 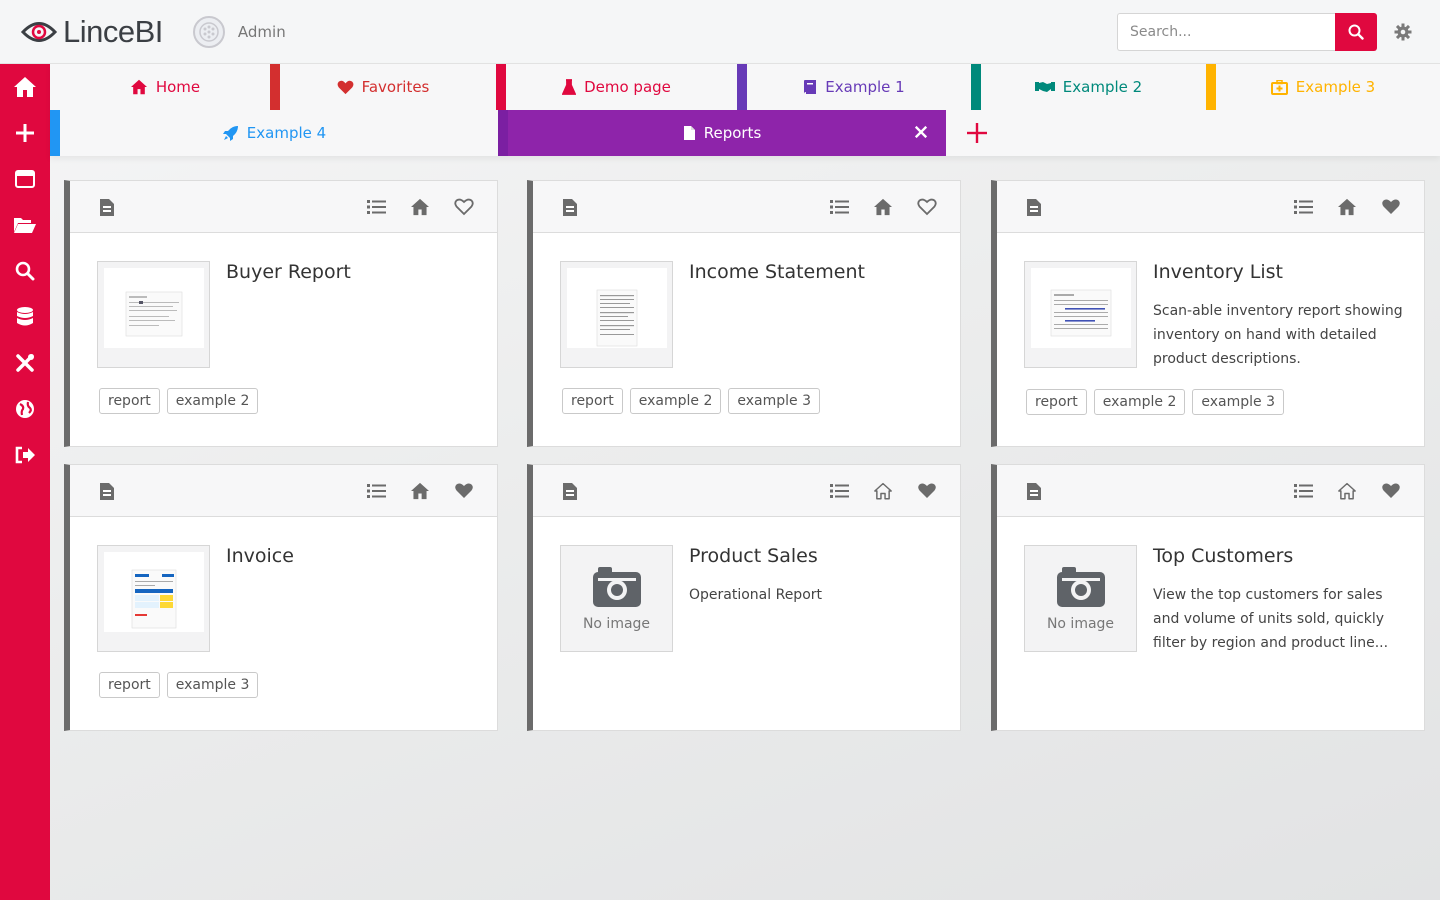 I want to click on search-button, so click(x=1356, y=32).